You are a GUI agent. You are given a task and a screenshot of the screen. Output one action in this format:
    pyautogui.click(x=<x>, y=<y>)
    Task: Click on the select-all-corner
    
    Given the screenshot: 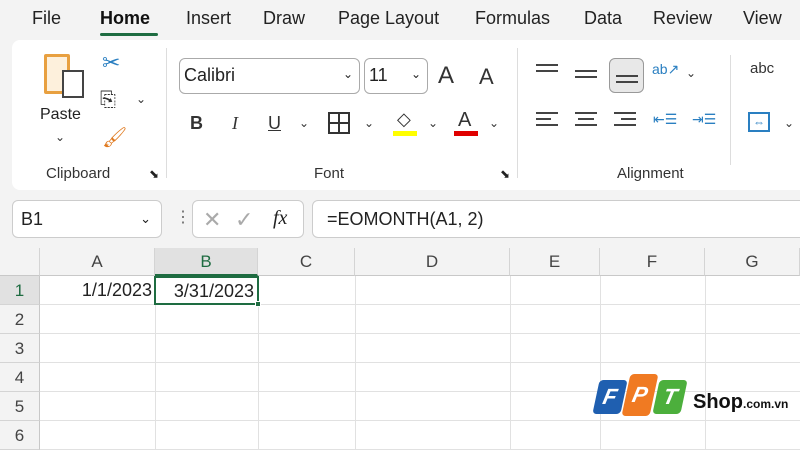 What is the action you would take?
    pyautogui.click(x=20, y=262)
    